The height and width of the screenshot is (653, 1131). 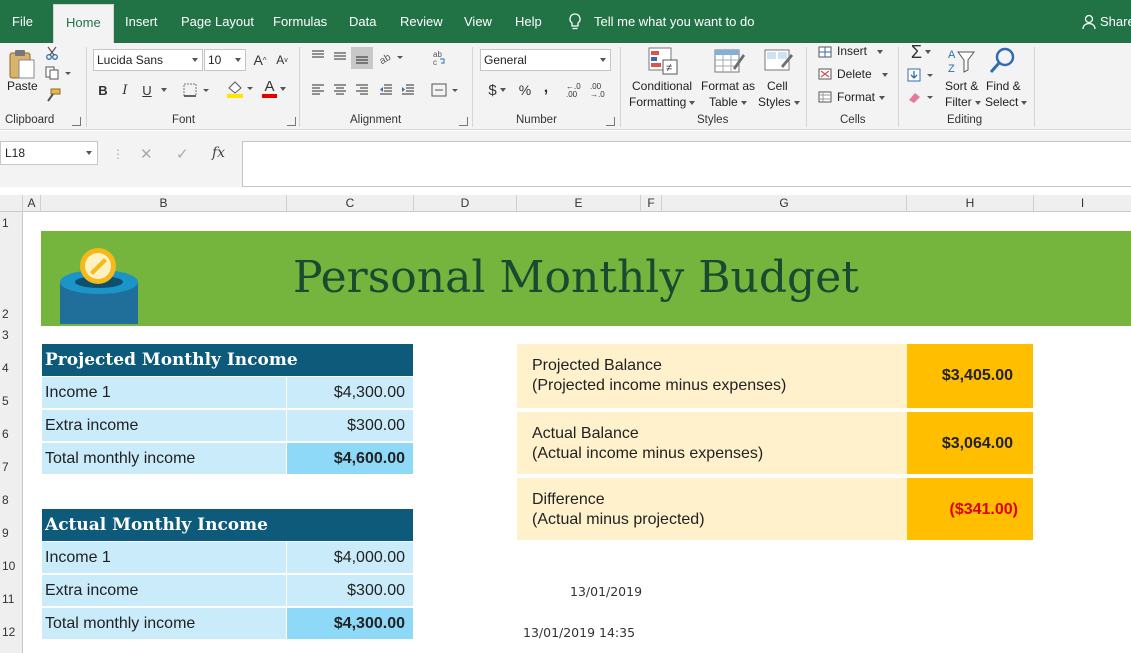 I want to click on datetime-cell: 13/01/2019 14:35, so click(x=579, y=632).